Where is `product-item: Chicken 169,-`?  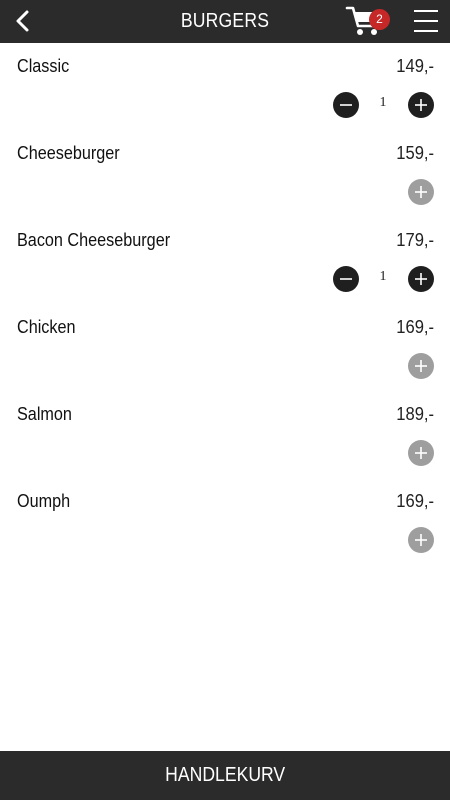
product-item: Chicken 169,- is located at coordinates (225, 347).